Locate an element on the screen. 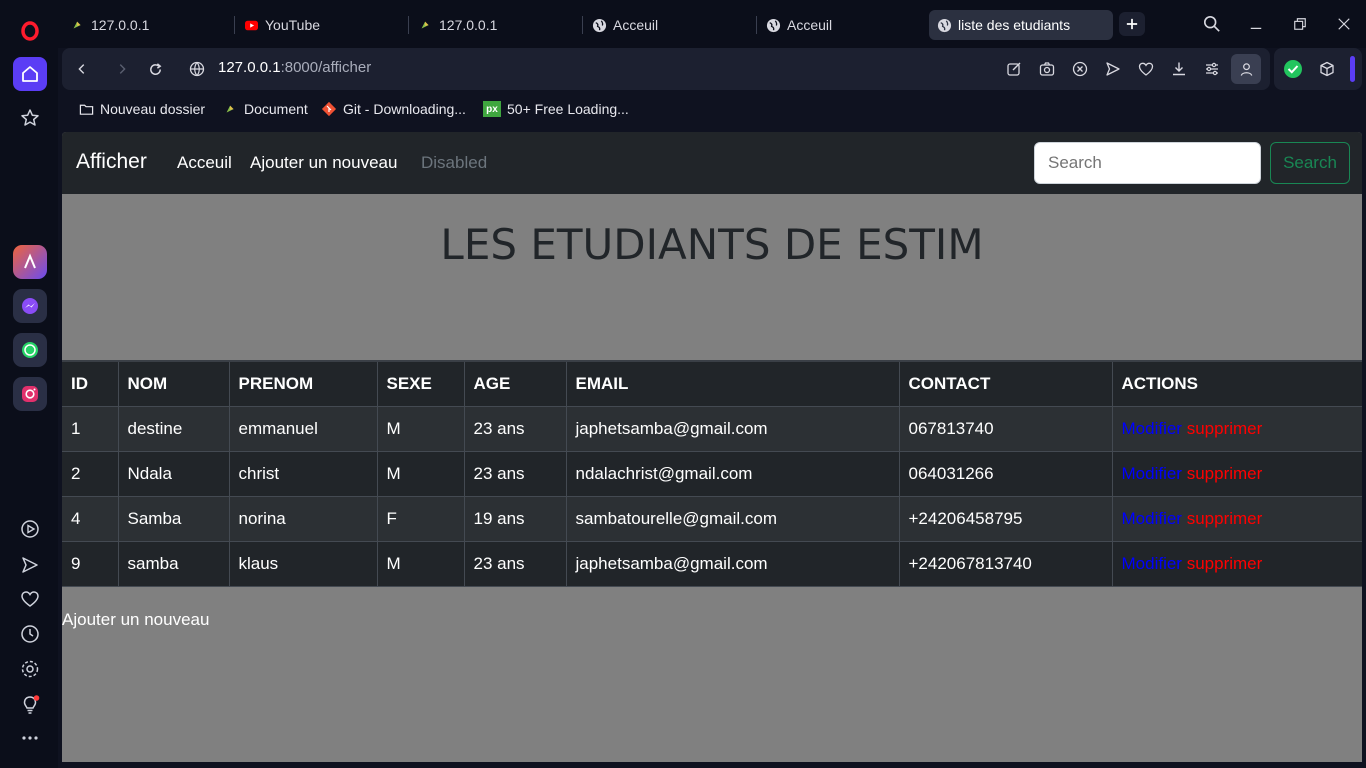 This screenshot has height=768, width=1366. search-input is located at coordinates (1147, 163).